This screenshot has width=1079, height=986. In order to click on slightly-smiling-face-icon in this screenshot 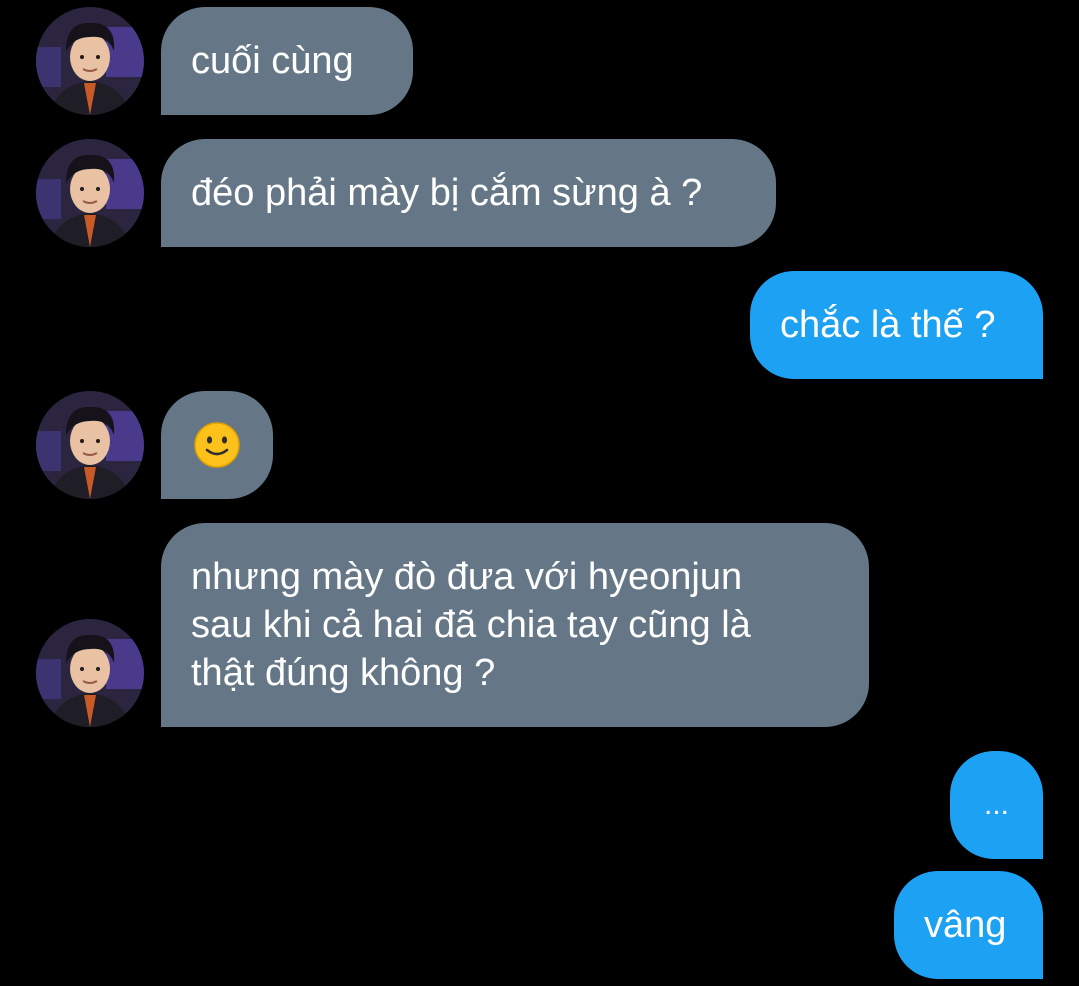, I will do `click(217, 445)`.